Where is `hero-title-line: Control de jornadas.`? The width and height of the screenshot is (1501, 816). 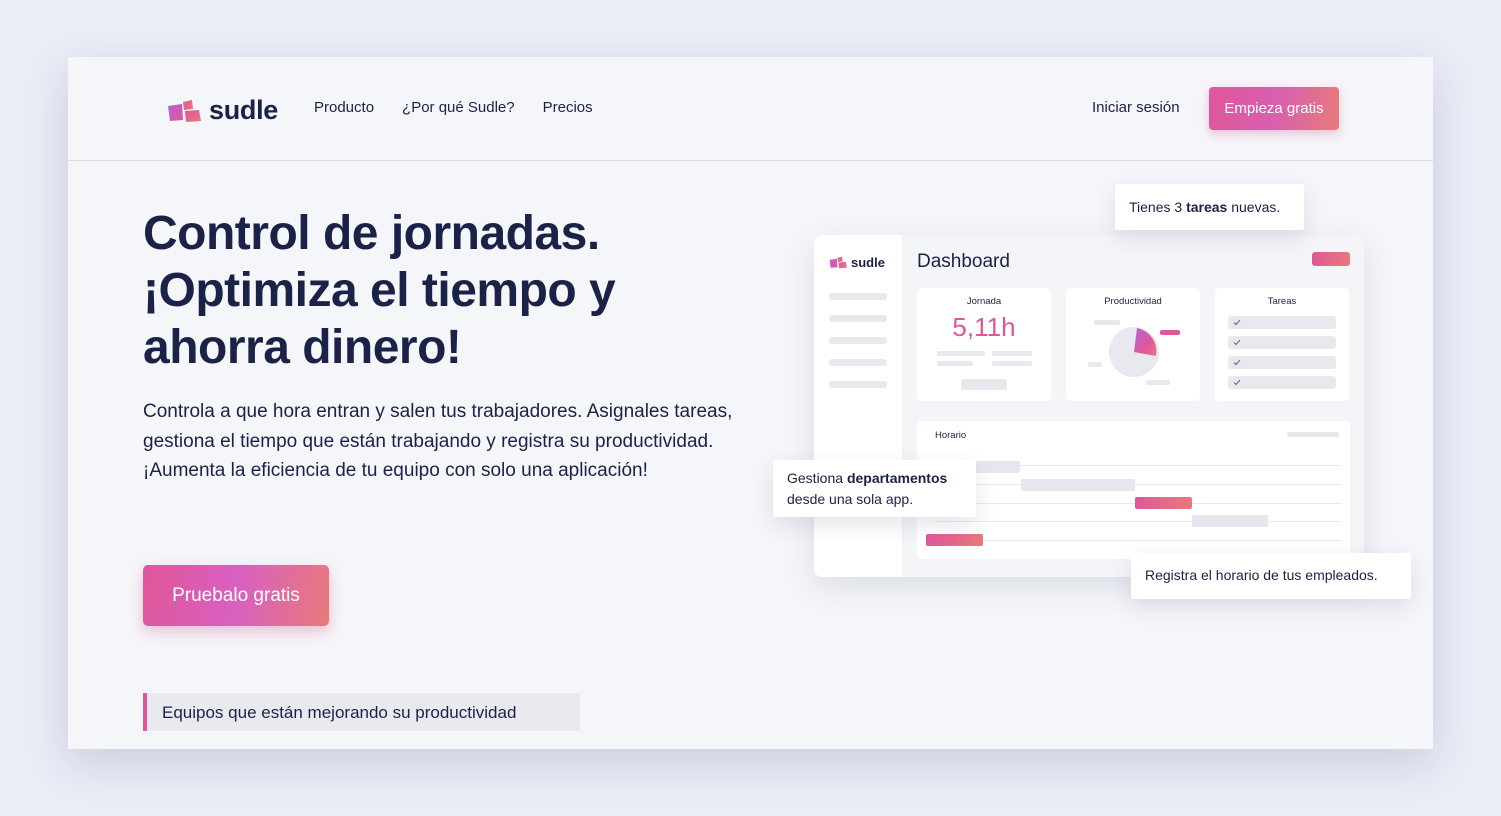 hero-title-line: Control de jornadas. is located at coordinates (371, 233).